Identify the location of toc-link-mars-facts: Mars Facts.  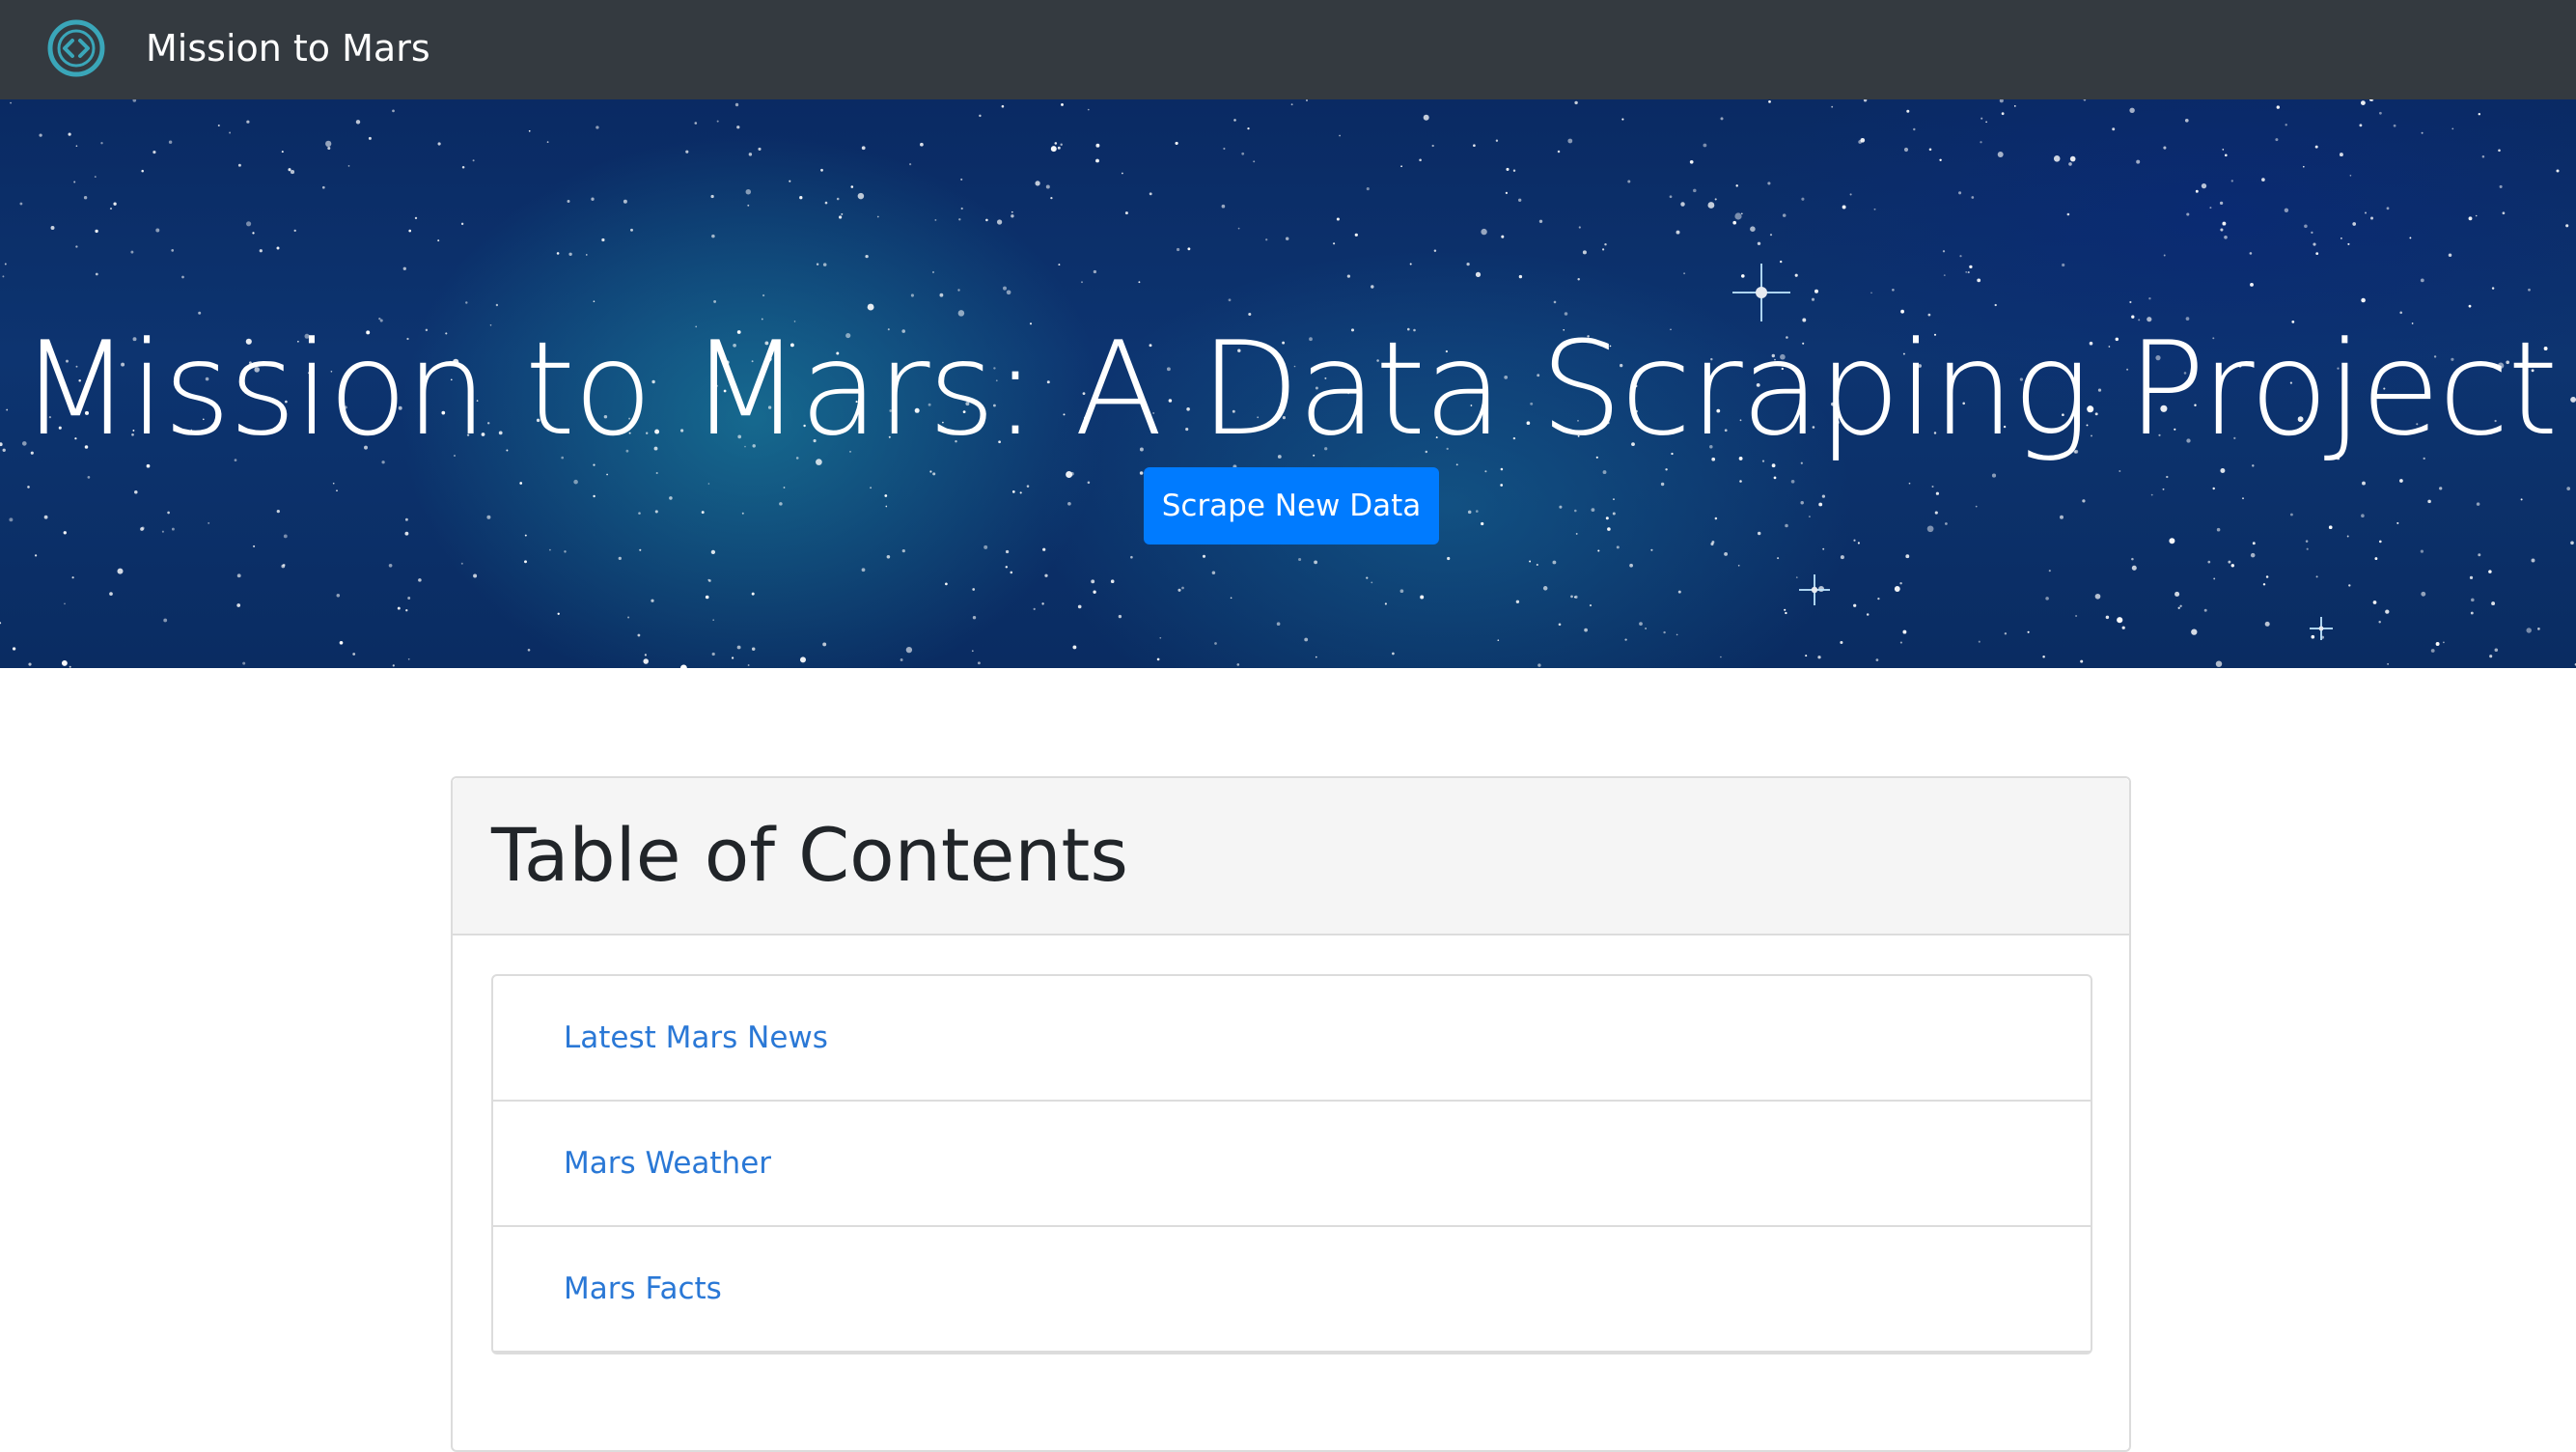
(643, 1289).